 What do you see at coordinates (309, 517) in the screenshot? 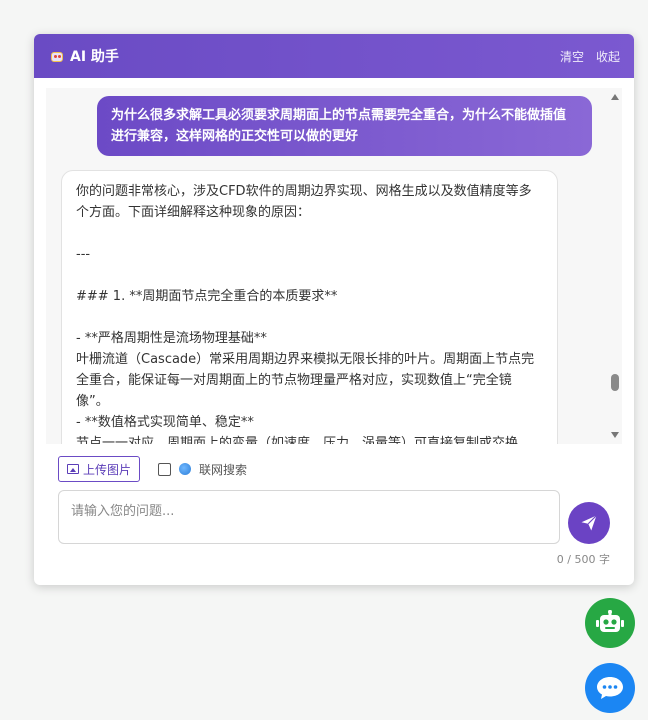
I see `question-input` at bounding box center [309, 517].